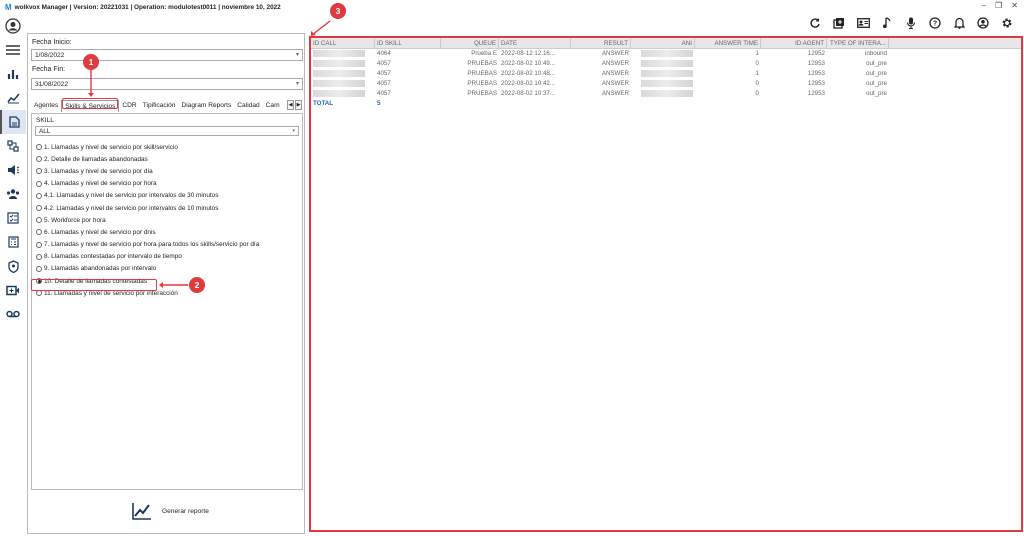 Image resolution: width=1024 pixels, height=536 pixels. What do you see at coordinates (338, 11) in the screenshot?
I see `callout-badge-3: 3` at bounding box center [338, 11].